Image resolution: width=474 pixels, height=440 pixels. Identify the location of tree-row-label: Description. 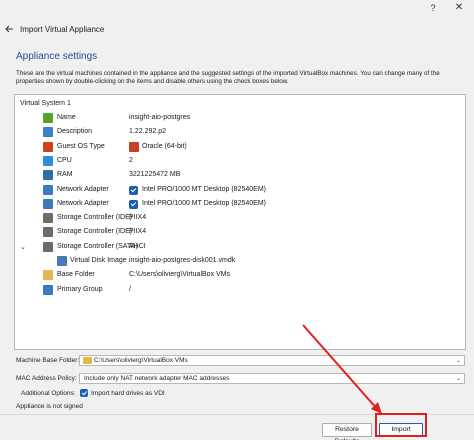
(75, 132).